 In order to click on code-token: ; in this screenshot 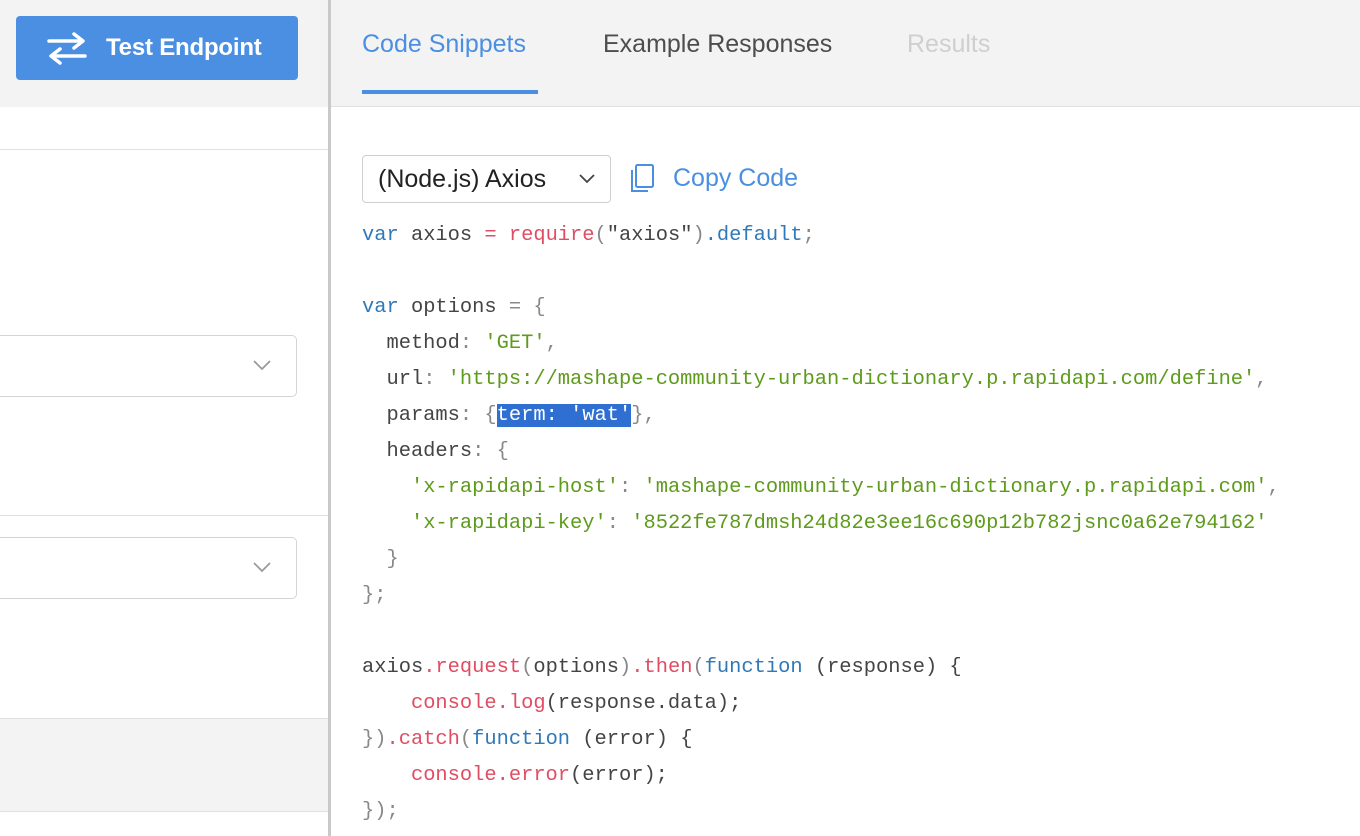, I will do `click(808, 235)`.